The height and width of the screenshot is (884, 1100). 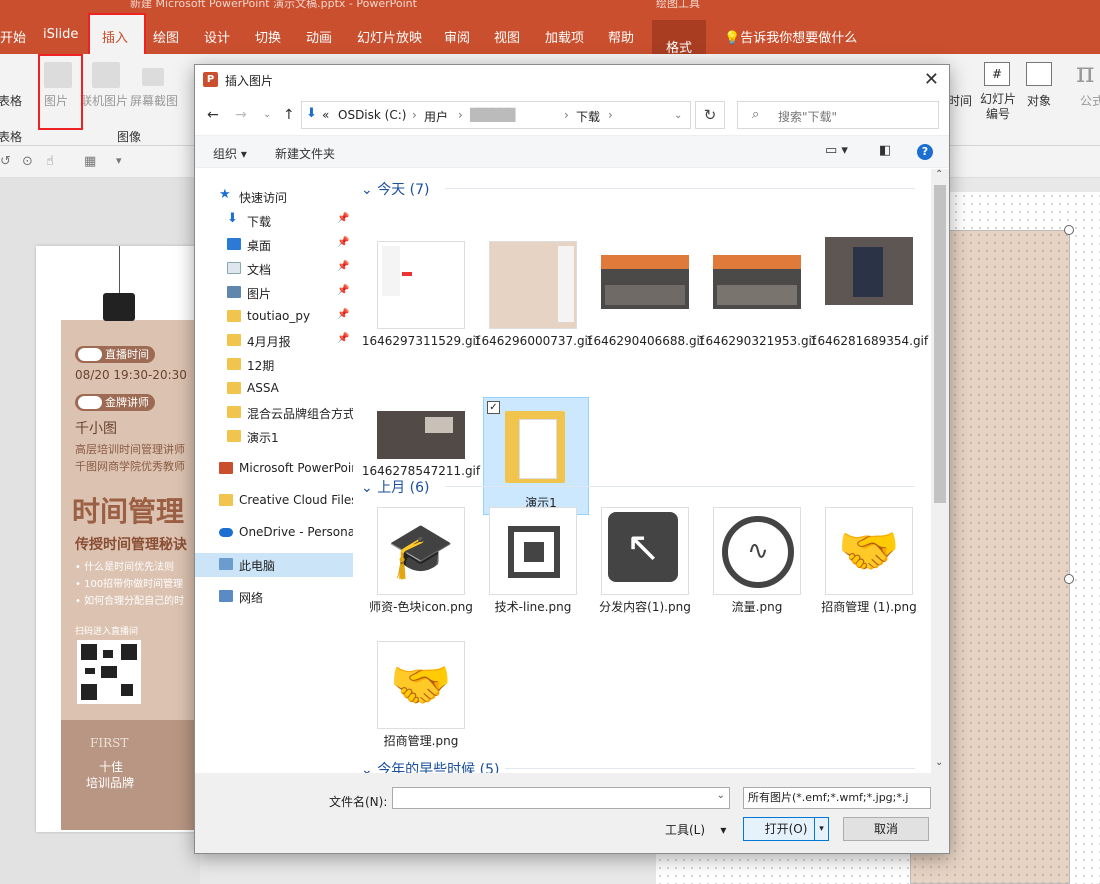 I want to click on desktop-icon, so click(x=234, y=244).